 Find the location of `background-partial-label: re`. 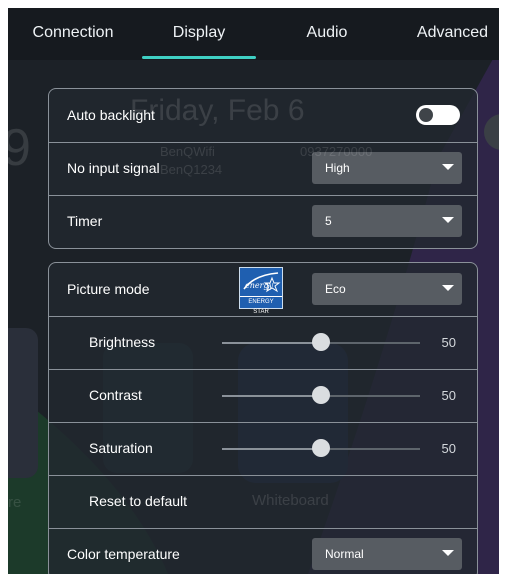

background-partial-label: re is located at coordinates (15, 502).